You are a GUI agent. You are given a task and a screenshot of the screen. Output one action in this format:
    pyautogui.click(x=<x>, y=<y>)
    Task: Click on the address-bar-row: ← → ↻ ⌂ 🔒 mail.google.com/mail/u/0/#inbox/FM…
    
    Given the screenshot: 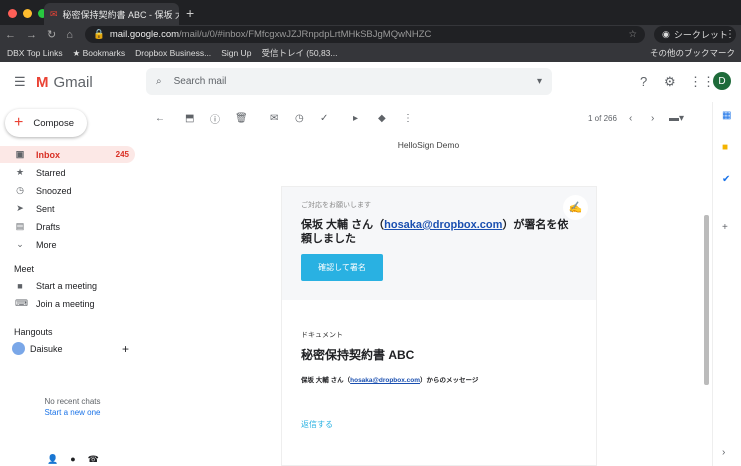 What is the action you would take?
    pyautogui.click(x=370, y=34)
    